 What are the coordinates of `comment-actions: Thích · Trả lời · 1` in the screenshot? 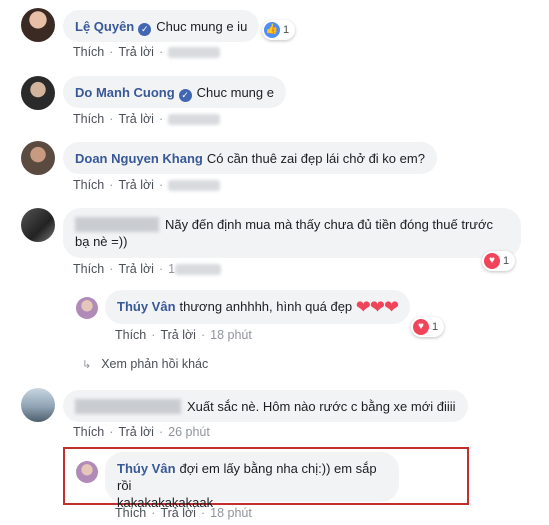 It's located at (147, 269).